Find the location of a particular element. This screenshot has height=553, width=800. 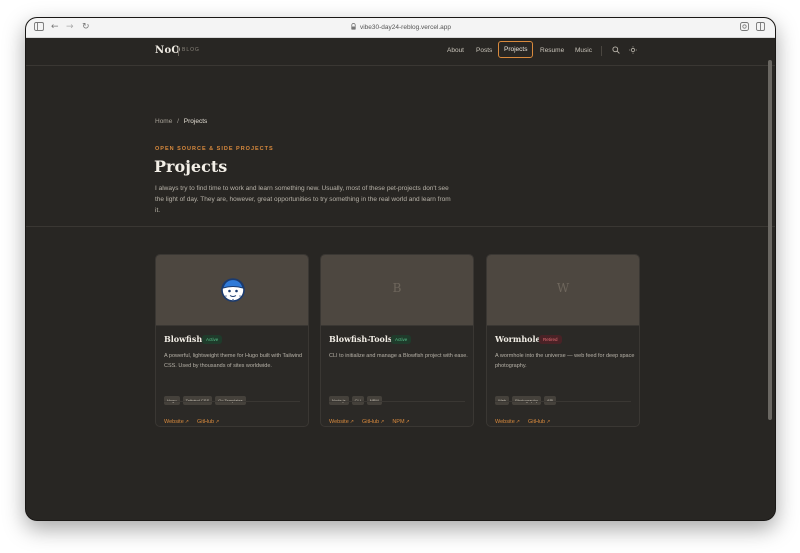

nav-posts: Posts is located at coordinates (484, 50).